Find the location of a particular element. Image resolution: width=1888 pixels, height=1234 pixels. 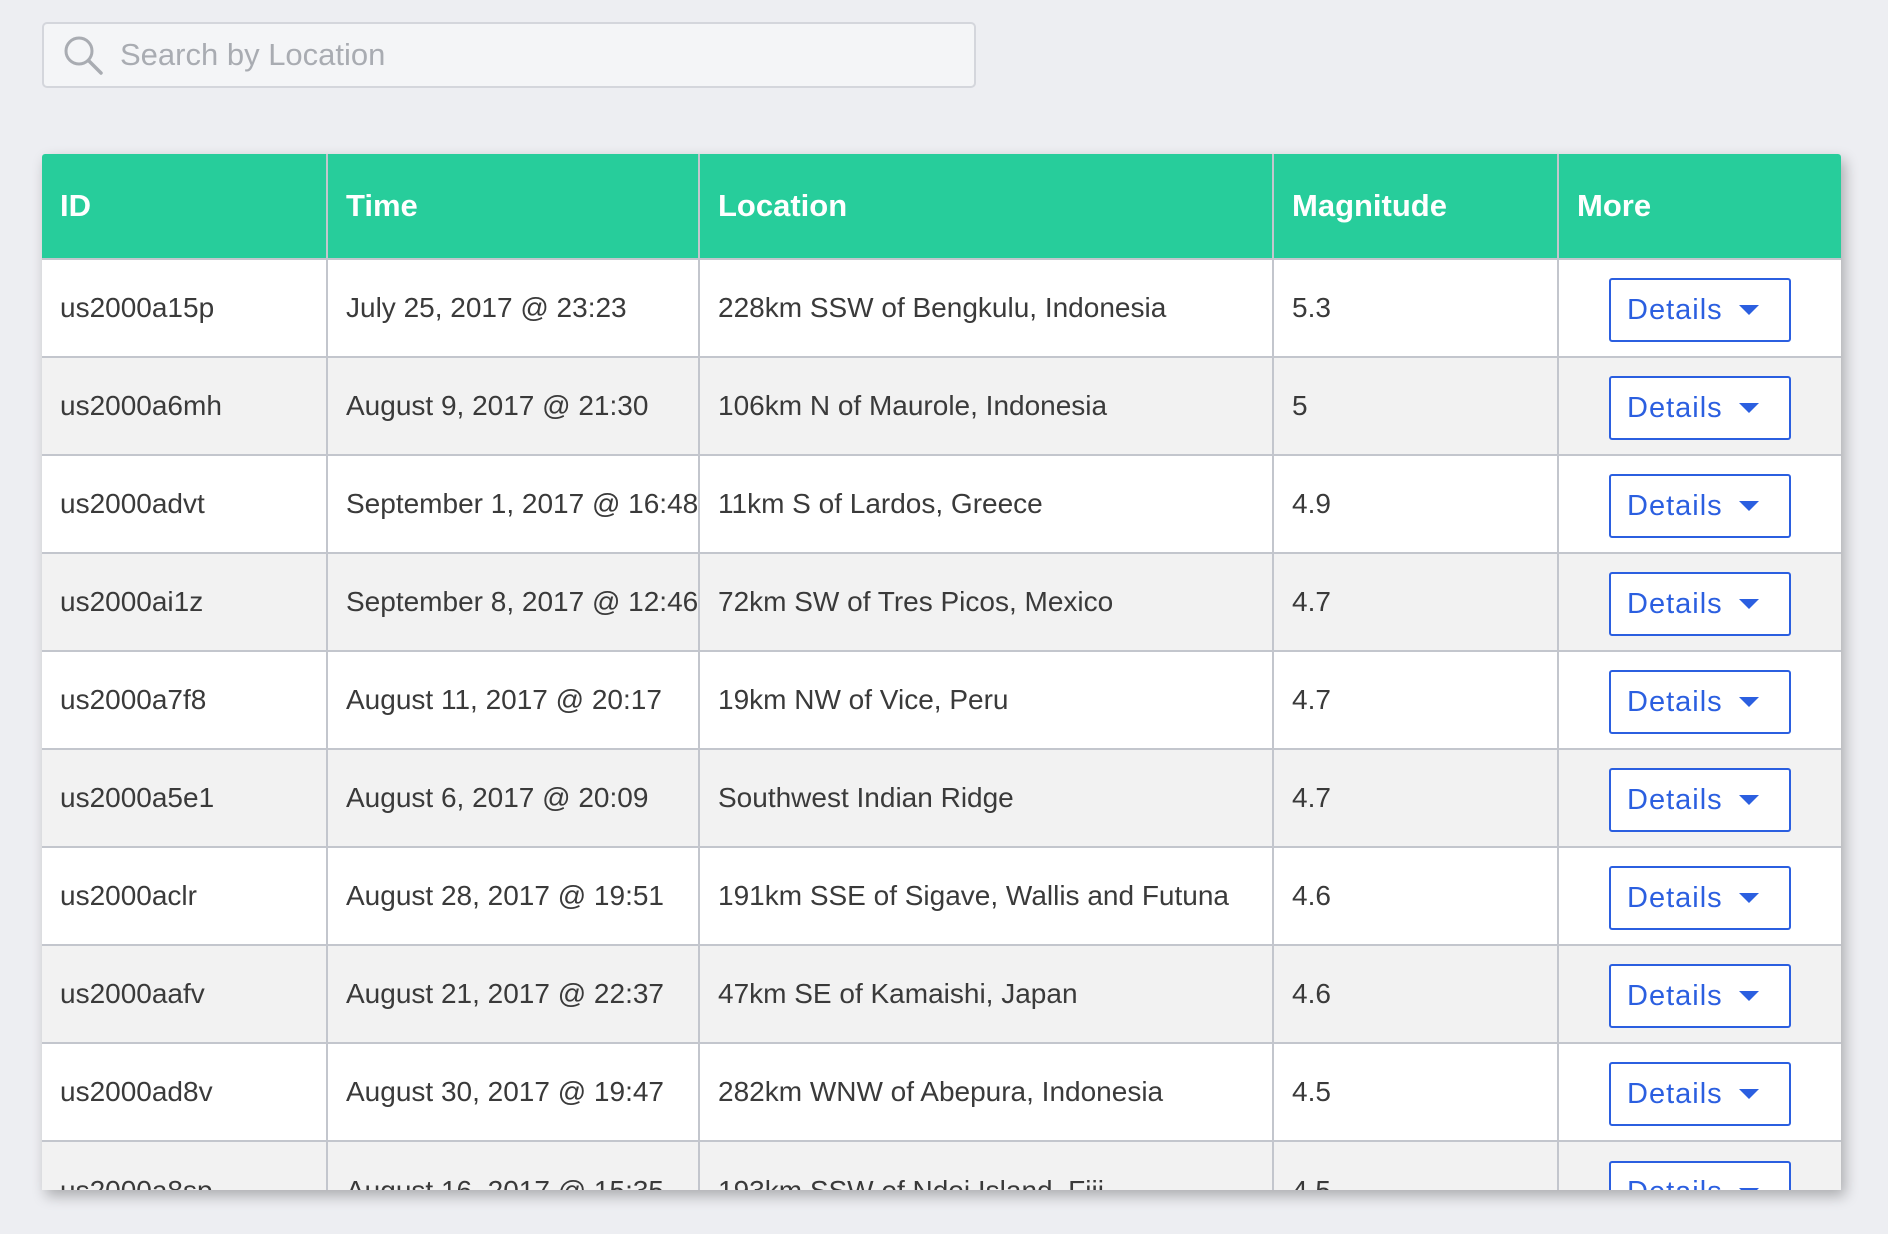

row-time: August 11, 2017 @ 20:17 is located at coordinates (512, 699).